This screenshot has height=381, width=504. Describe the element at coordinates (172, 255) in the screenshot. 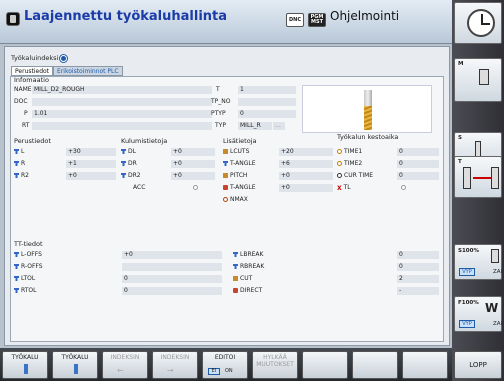

I see `loffs-field: +0` at that location.